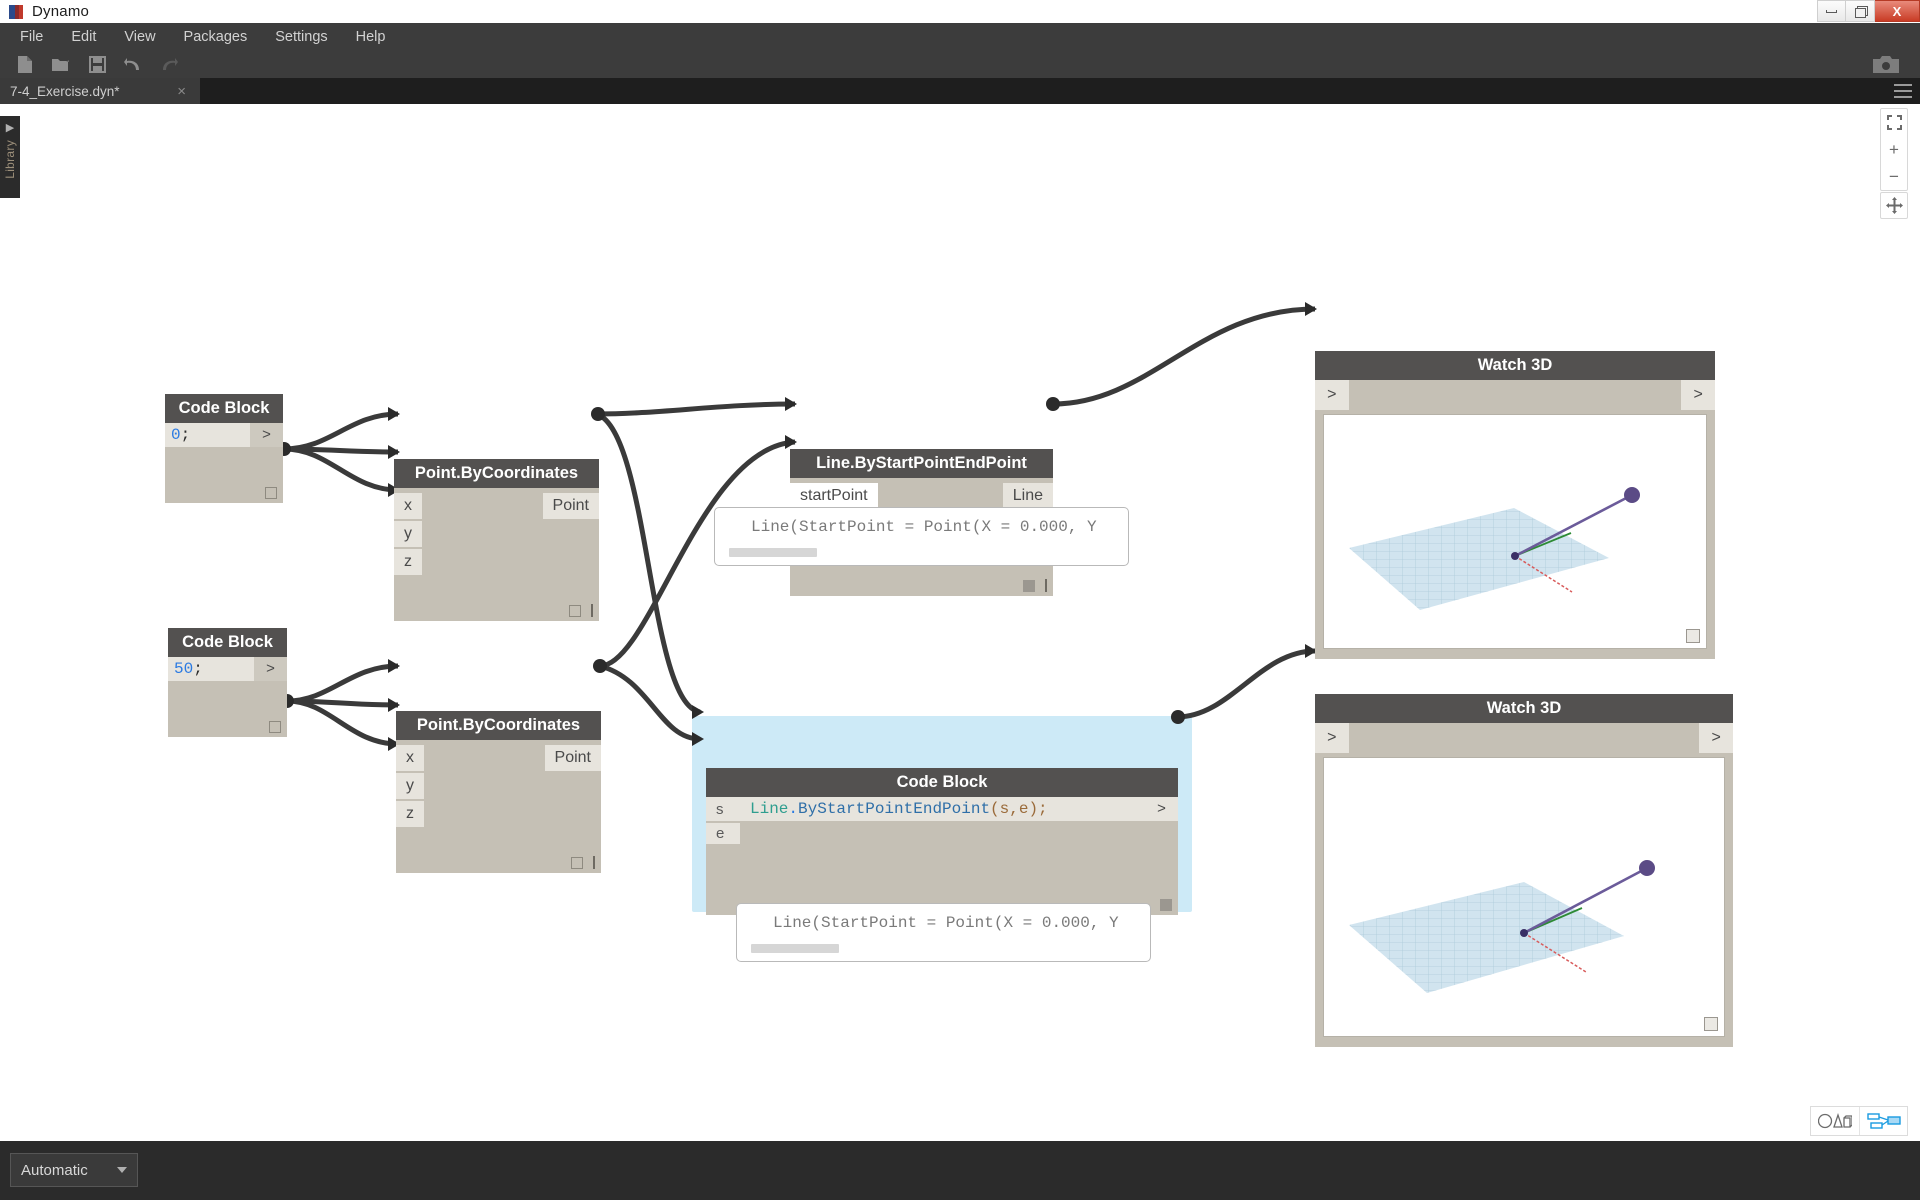 Image resolution: width=1920 pixels, height=1200 pixels. What do you see at coordinates (10, 127) in the screenshot?
I see `expand-library-icon: ▶` at bounding box center [10, 127].